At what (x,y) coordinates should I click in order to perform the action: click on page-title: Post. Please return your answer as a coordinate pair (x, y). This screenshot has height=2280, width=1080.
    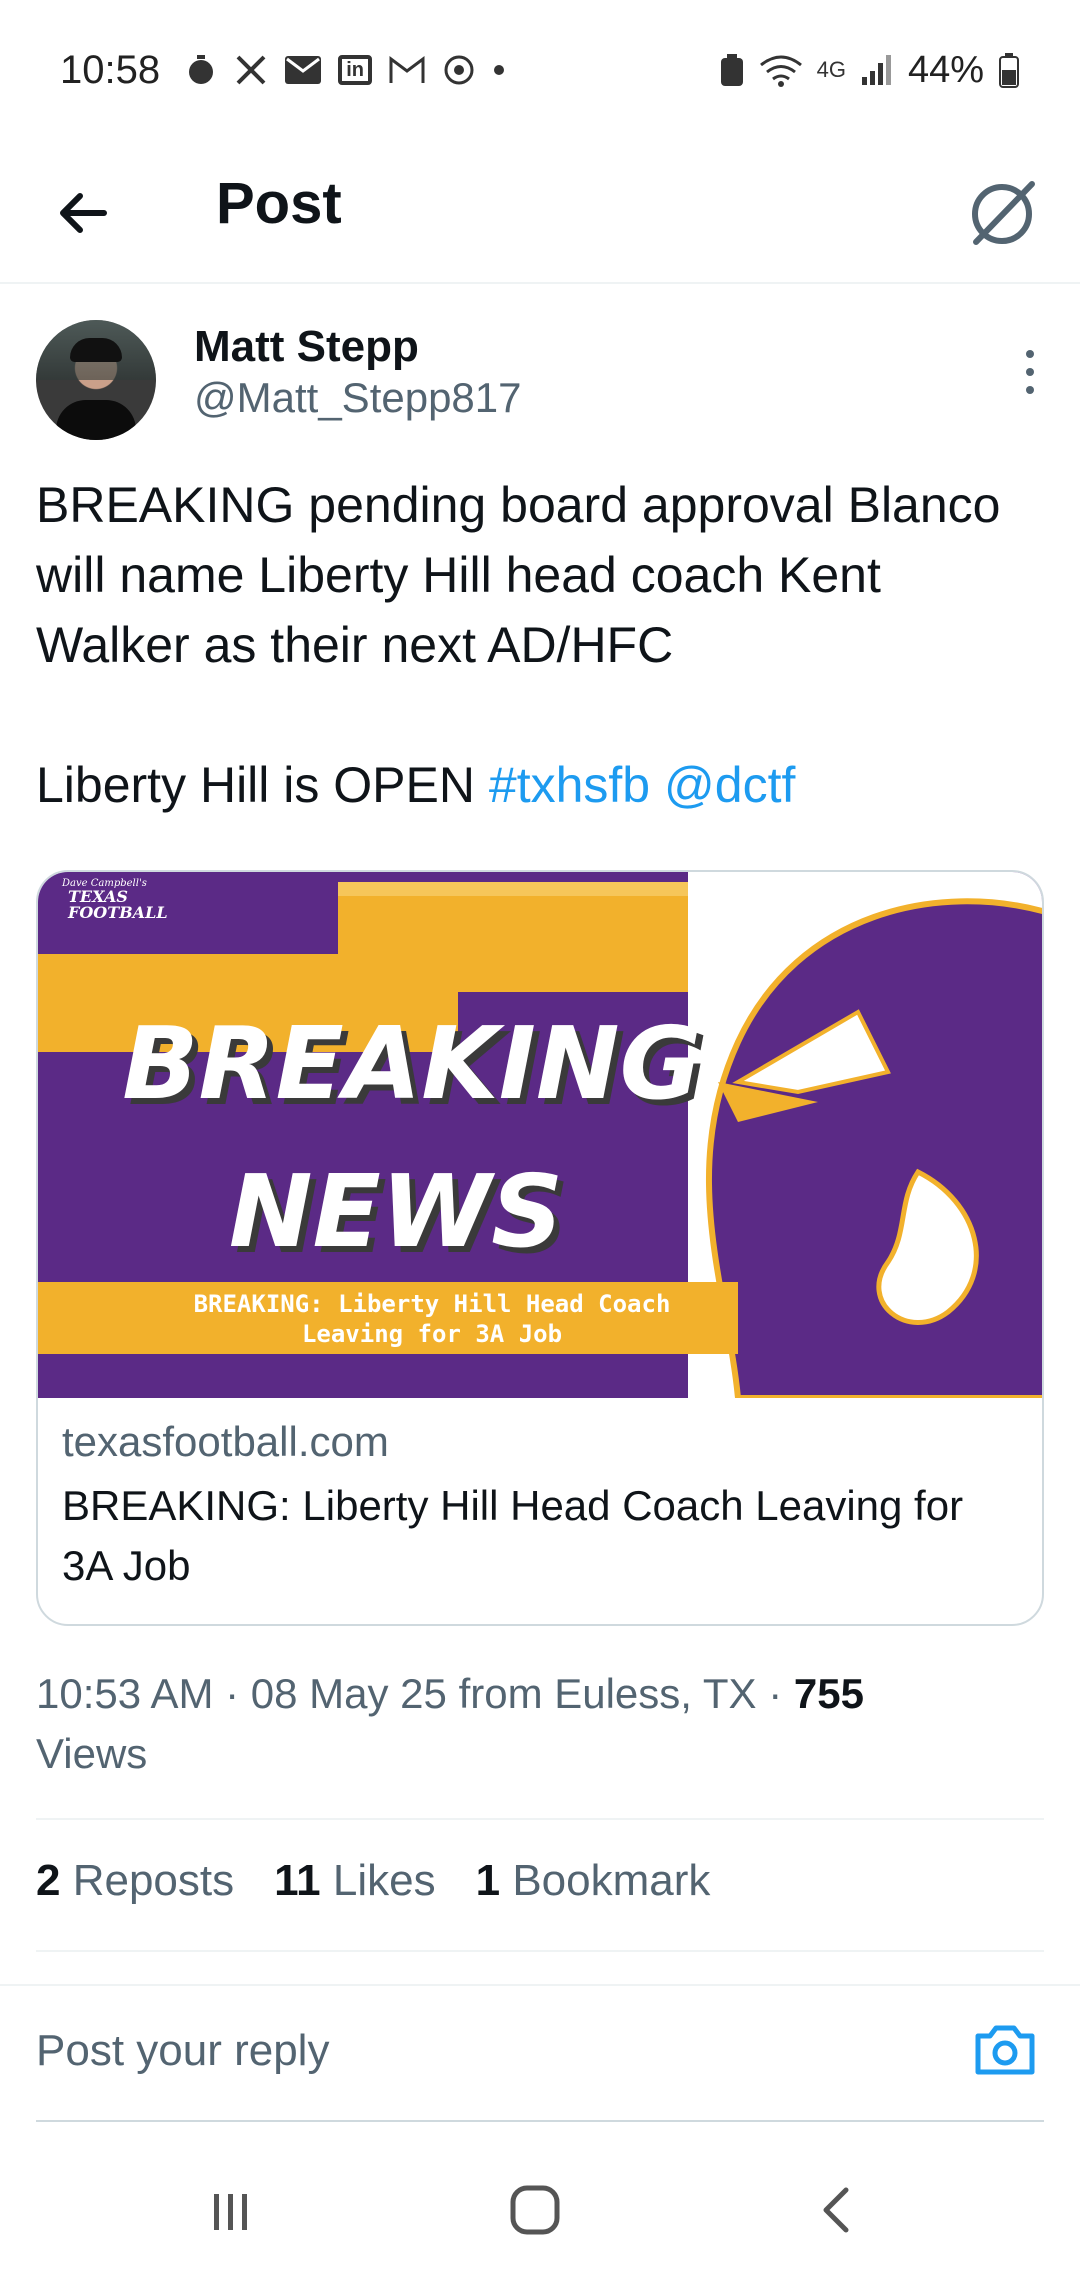
    Looking at the image, I should click on (279, 203).